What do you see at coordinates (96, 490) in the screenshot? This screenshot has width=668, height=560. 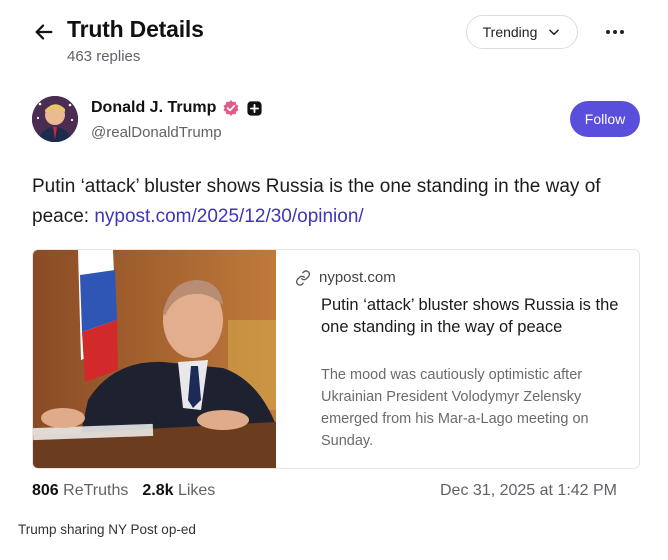 I see `retruths-label: ReTruths` at bounding box center [96, 490].